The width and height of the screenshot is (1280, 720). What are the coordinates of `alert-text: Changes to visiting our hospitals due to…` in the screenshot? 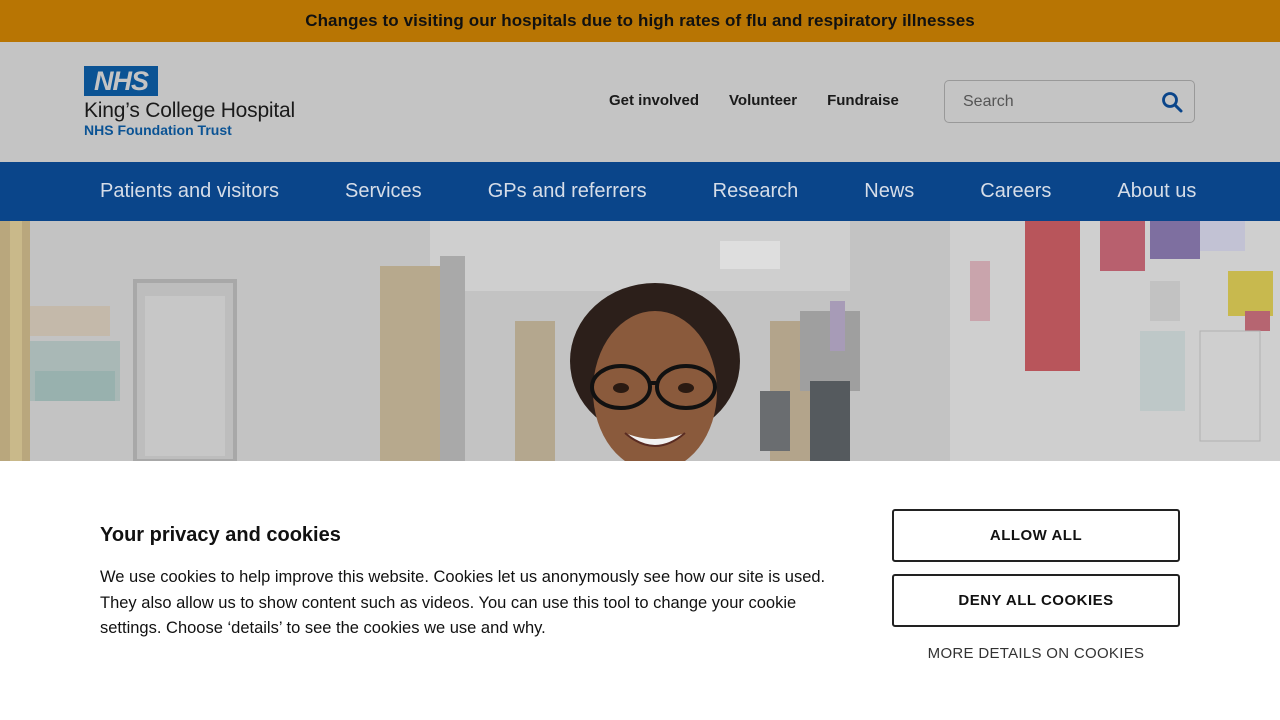 It's located at (640, 21).